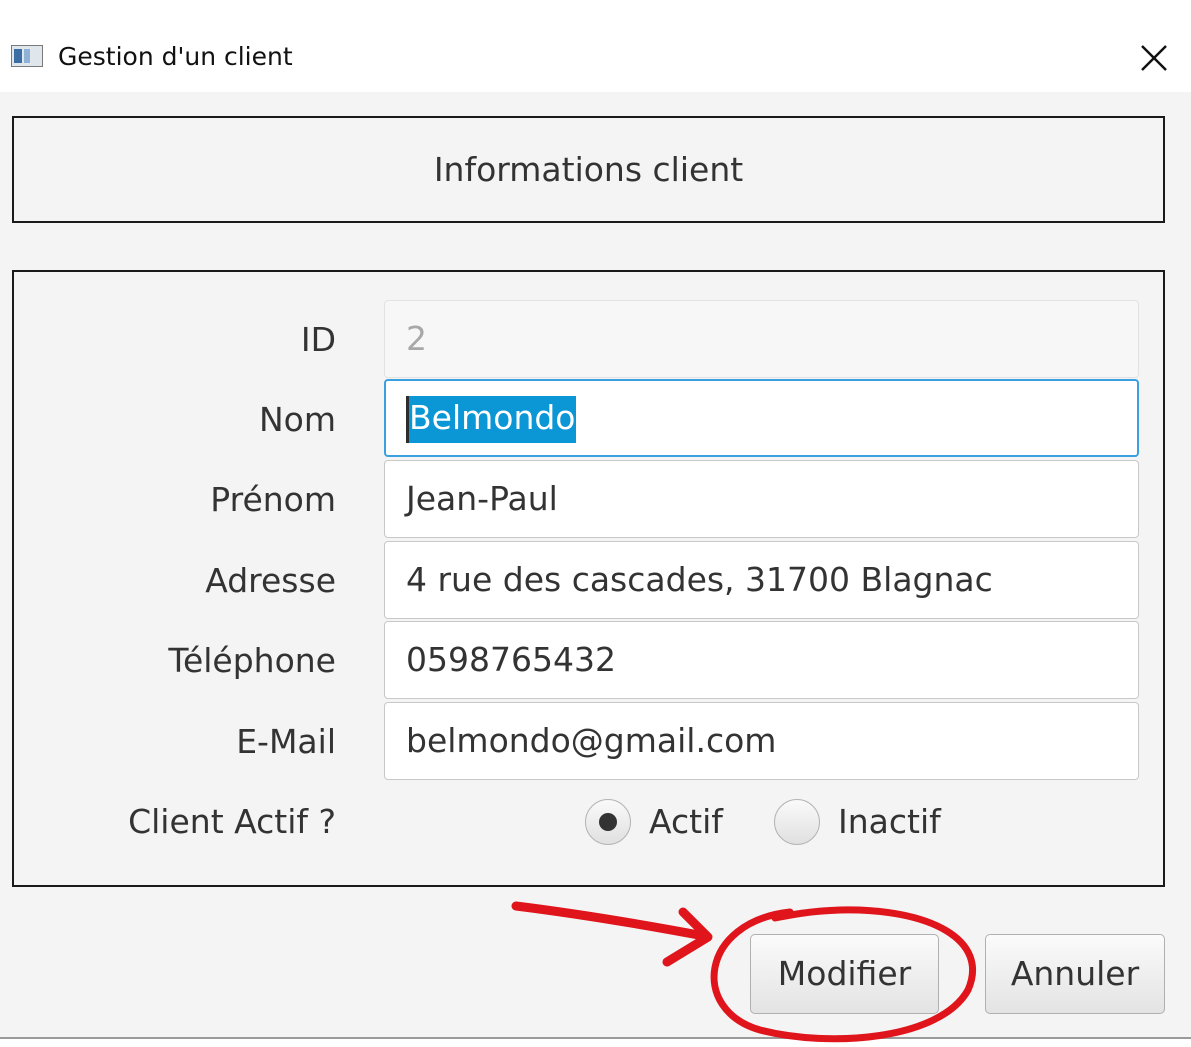  I want to click on close-button, so click(1154, 58).